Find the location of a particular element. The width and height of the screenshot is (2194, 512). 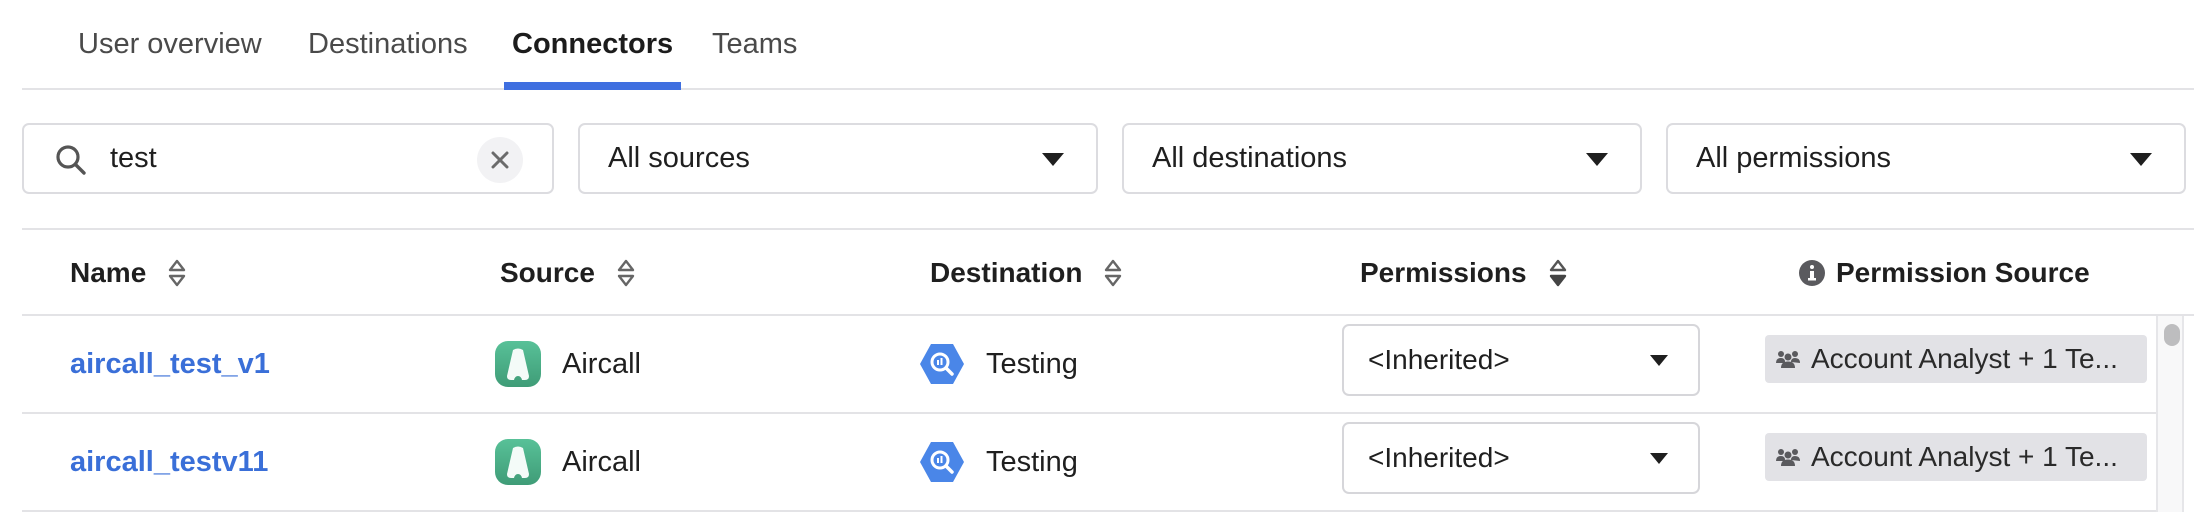

tab-connectors: Connectors is located at coordinates (593, 56).